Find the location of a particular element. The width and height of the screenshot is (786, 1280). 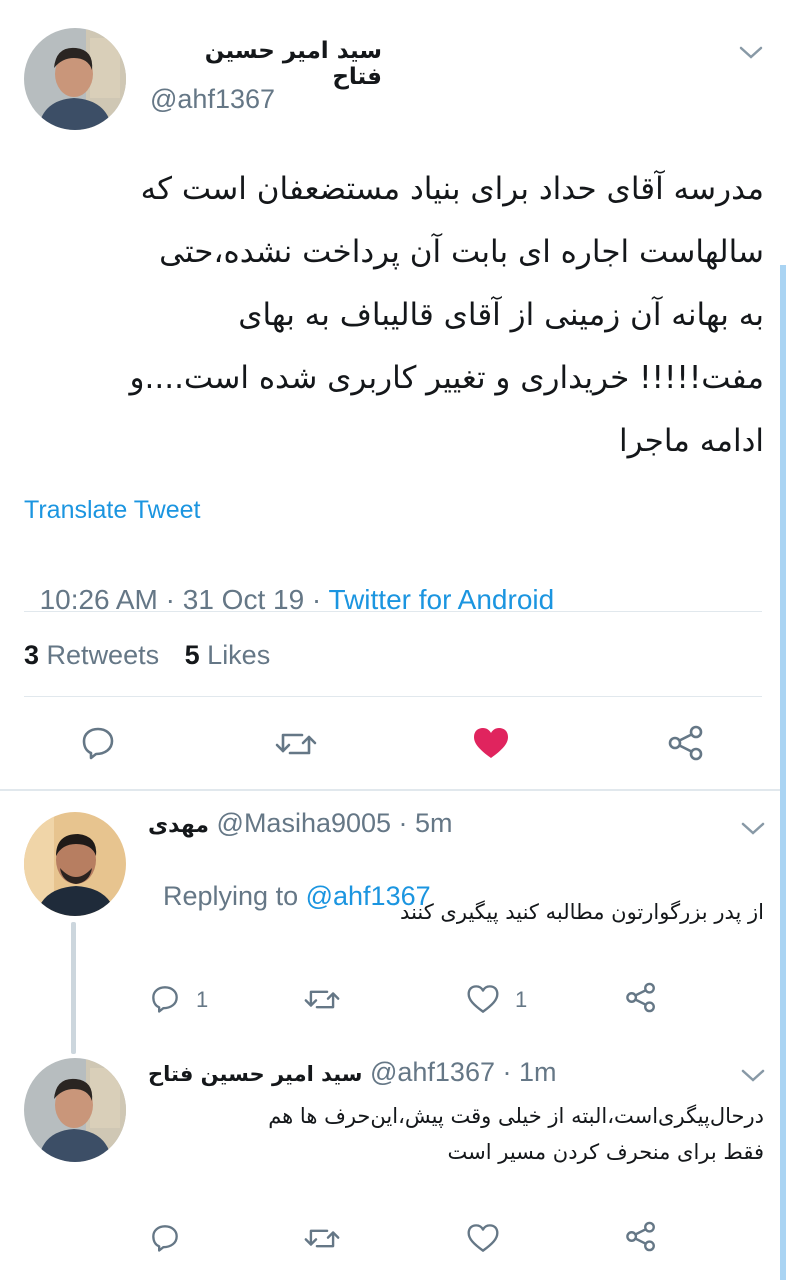

tweet-text-line: ادامه ماجرا is located at coordinates (691, 441).